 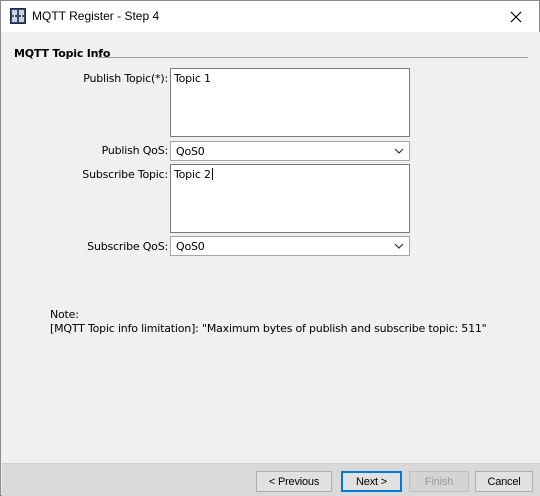 What do you see at coordinates (290, 246) in the screenshot?
I see `subscribe-qos-select: QoS0` at bounding box center [290, 246].